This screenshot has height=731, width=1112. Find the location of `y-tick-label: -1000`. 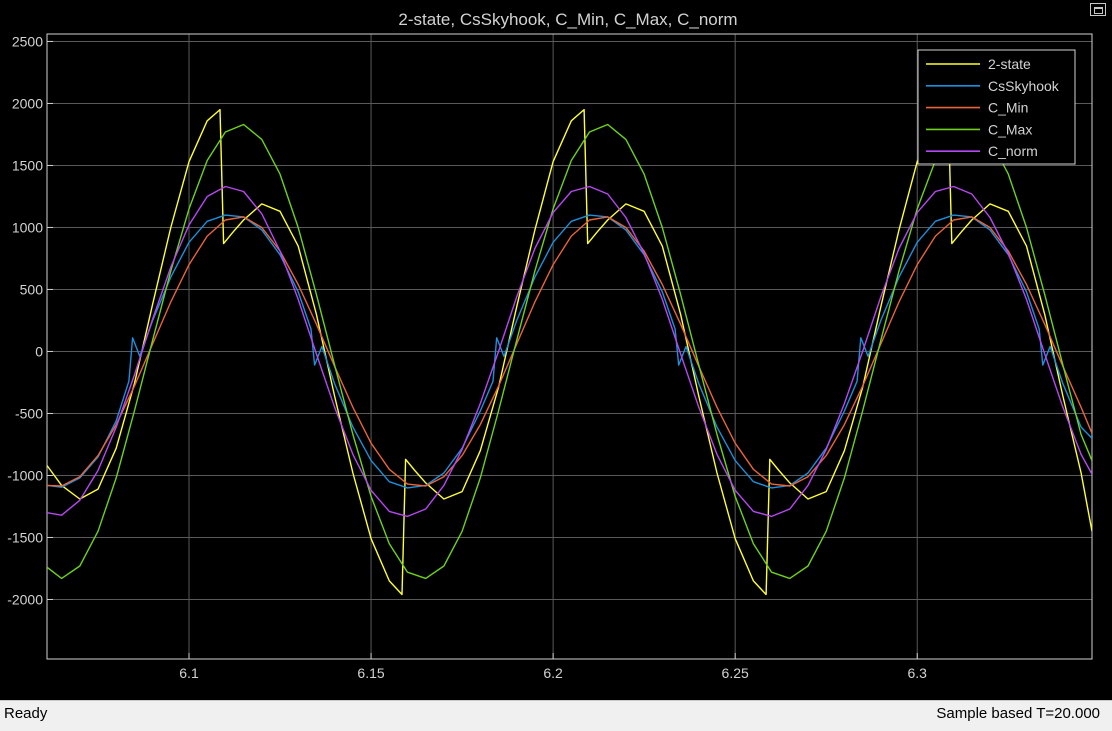

y-tick-label: -1000 is located at coordinates (25, 475).